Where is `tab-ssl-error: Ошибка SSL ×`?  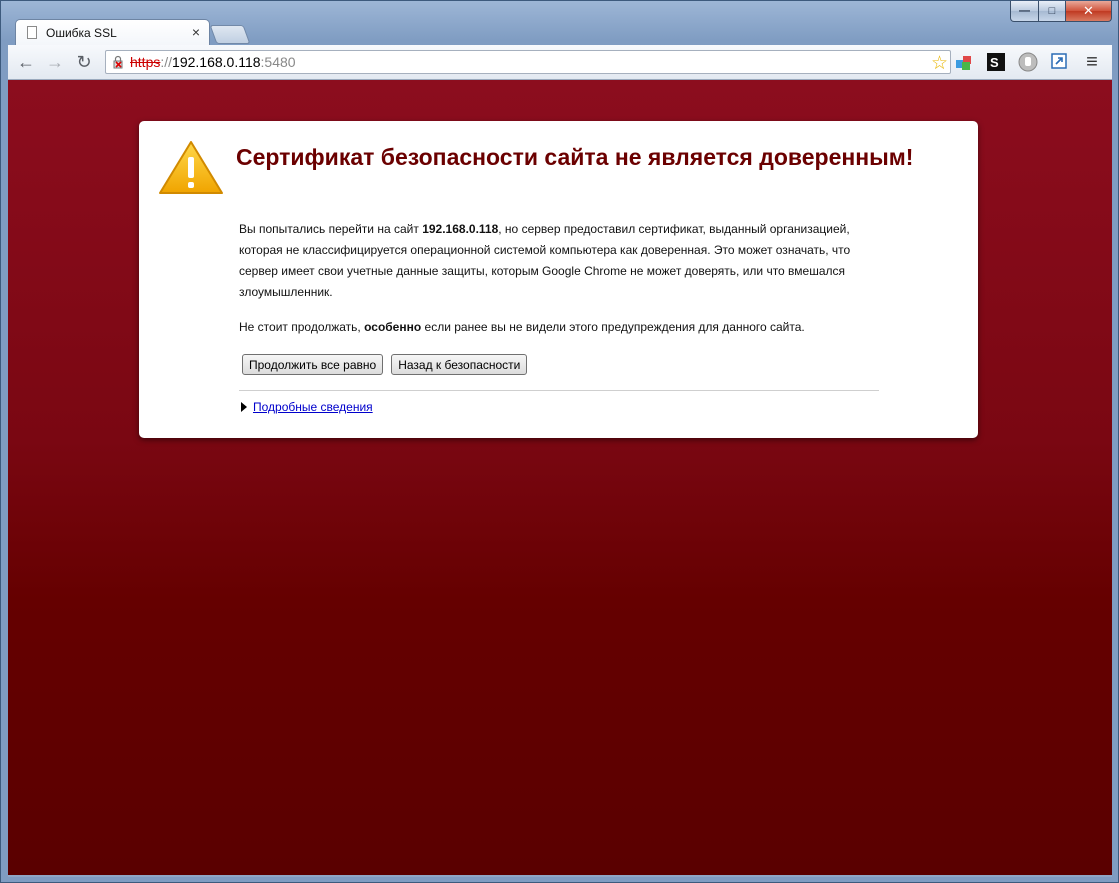
tab-ssl-error: Ошибка SSL × is located at coordinates (112, 32).